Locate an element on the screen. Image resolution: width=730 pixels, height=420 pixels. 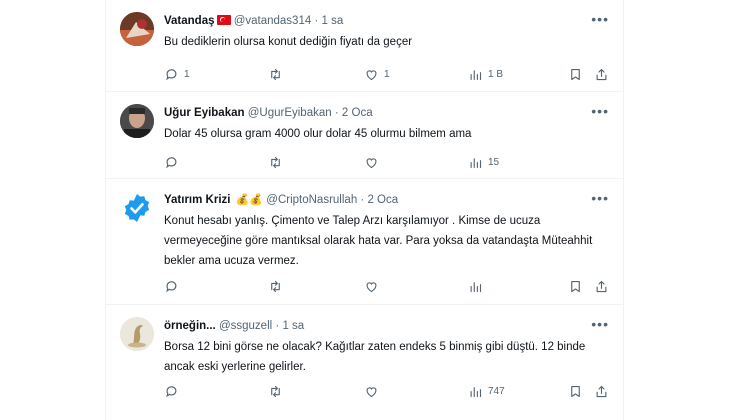
action-bar: 1 1 1 B is located at coordinates (388, 74).